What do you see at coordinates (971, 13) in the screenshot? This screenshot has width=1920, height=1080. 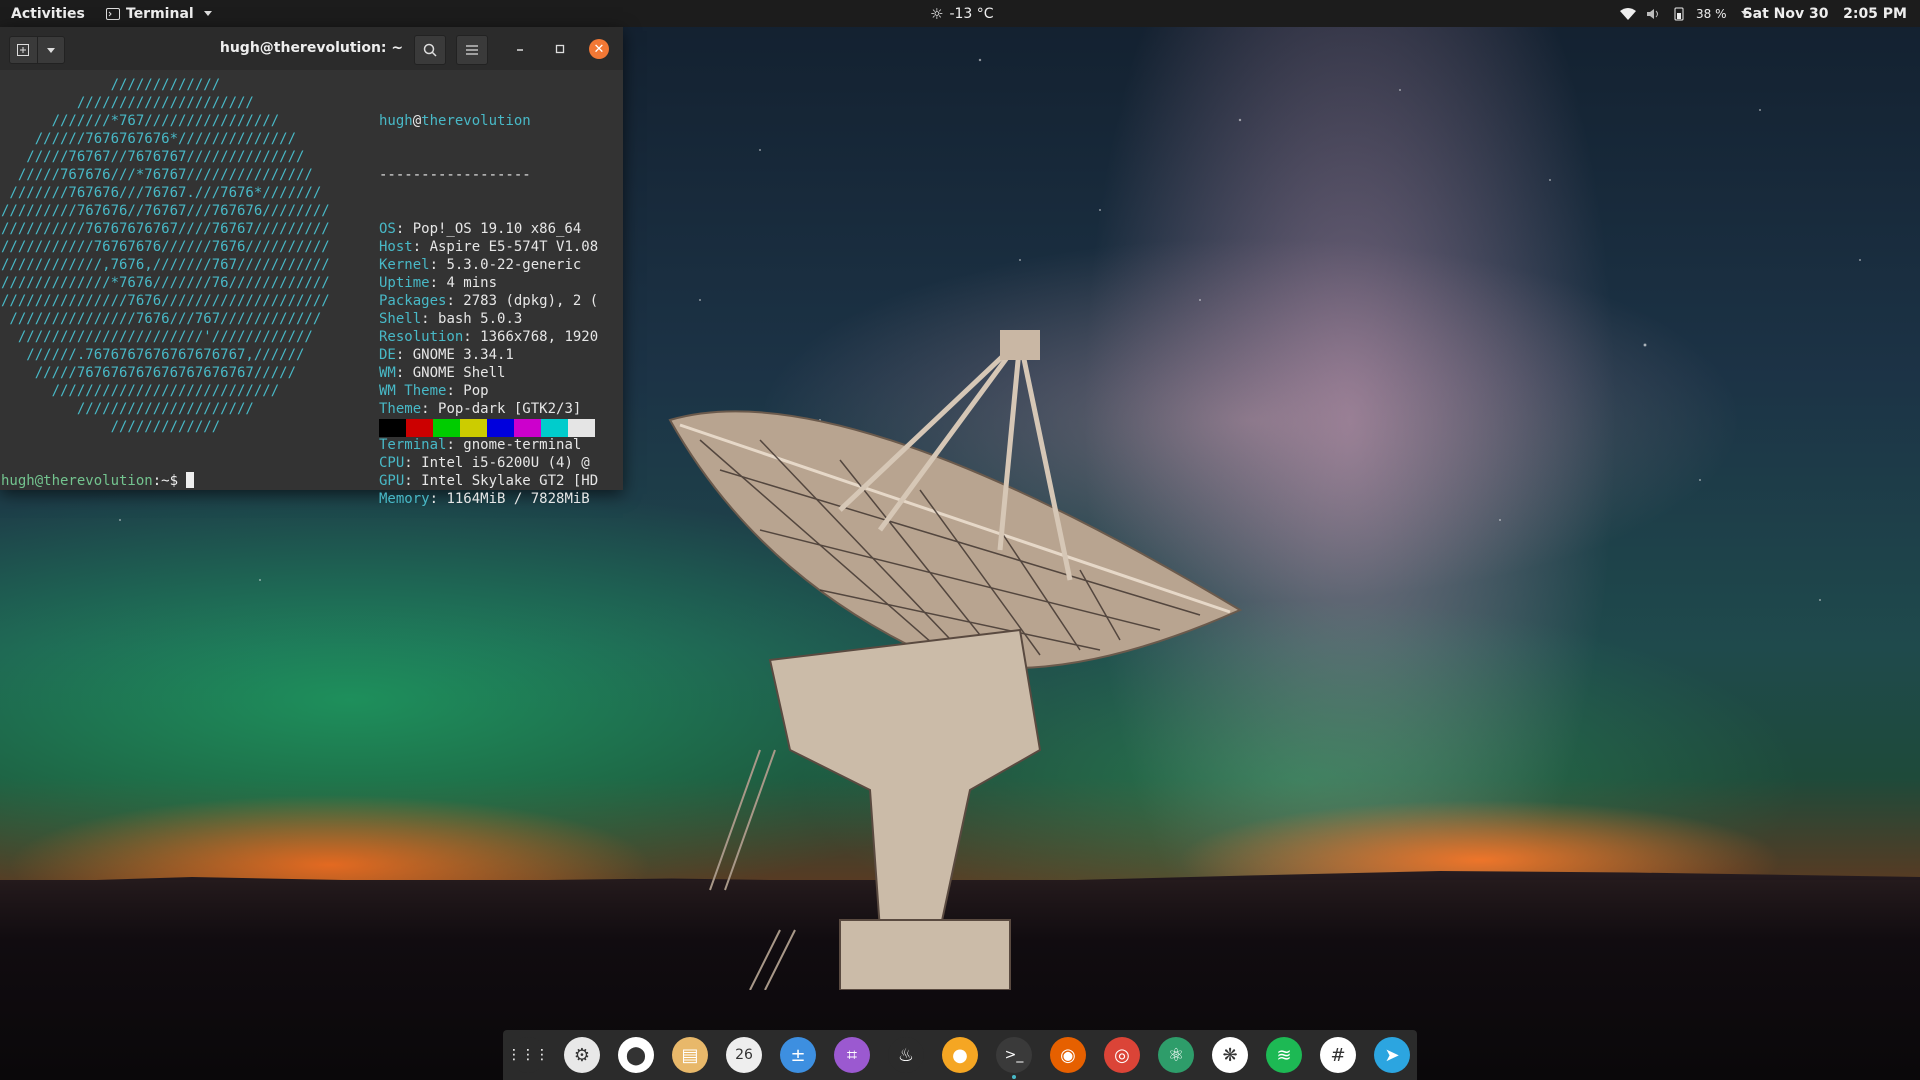 I see `weather-temperature: -13 °C` at bounding box center [971, 13].